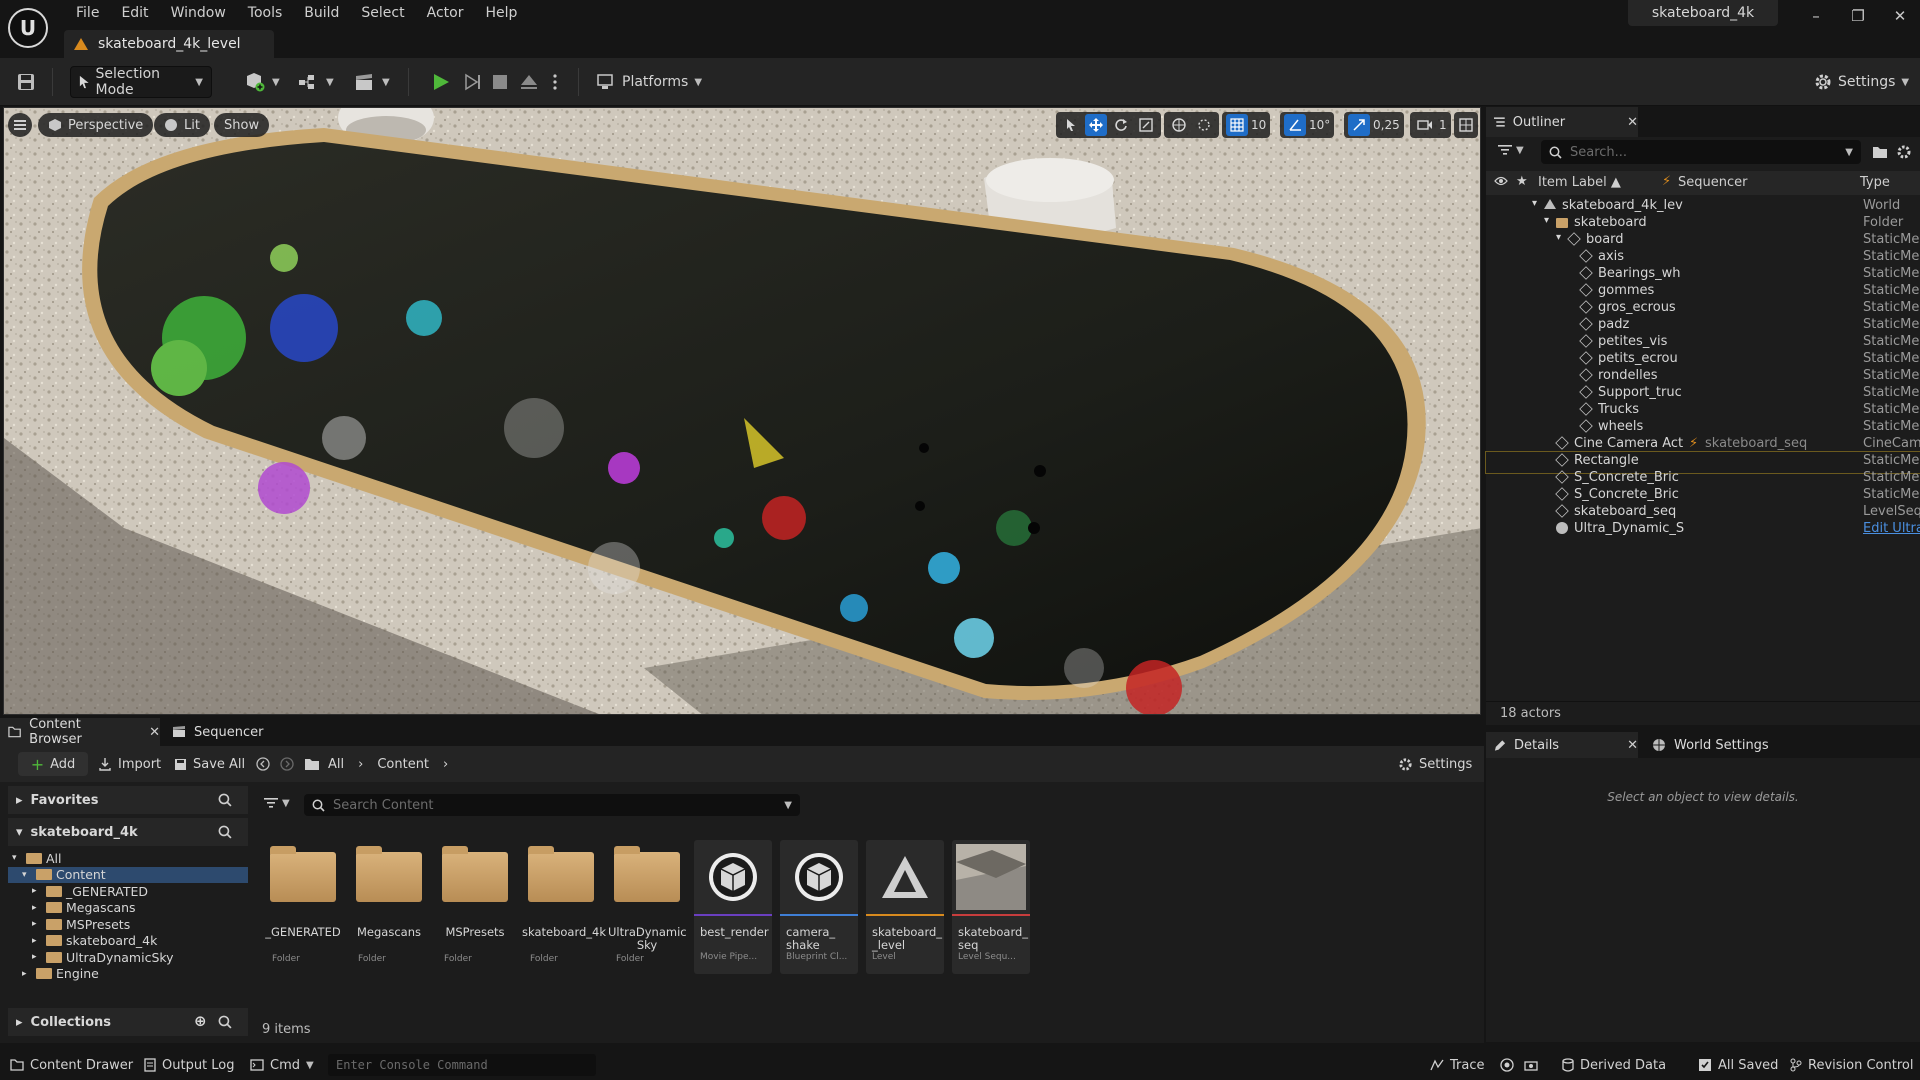  Describe the element at coordinates (500, 82) in the screenshot. I see `stop-button` at that location.